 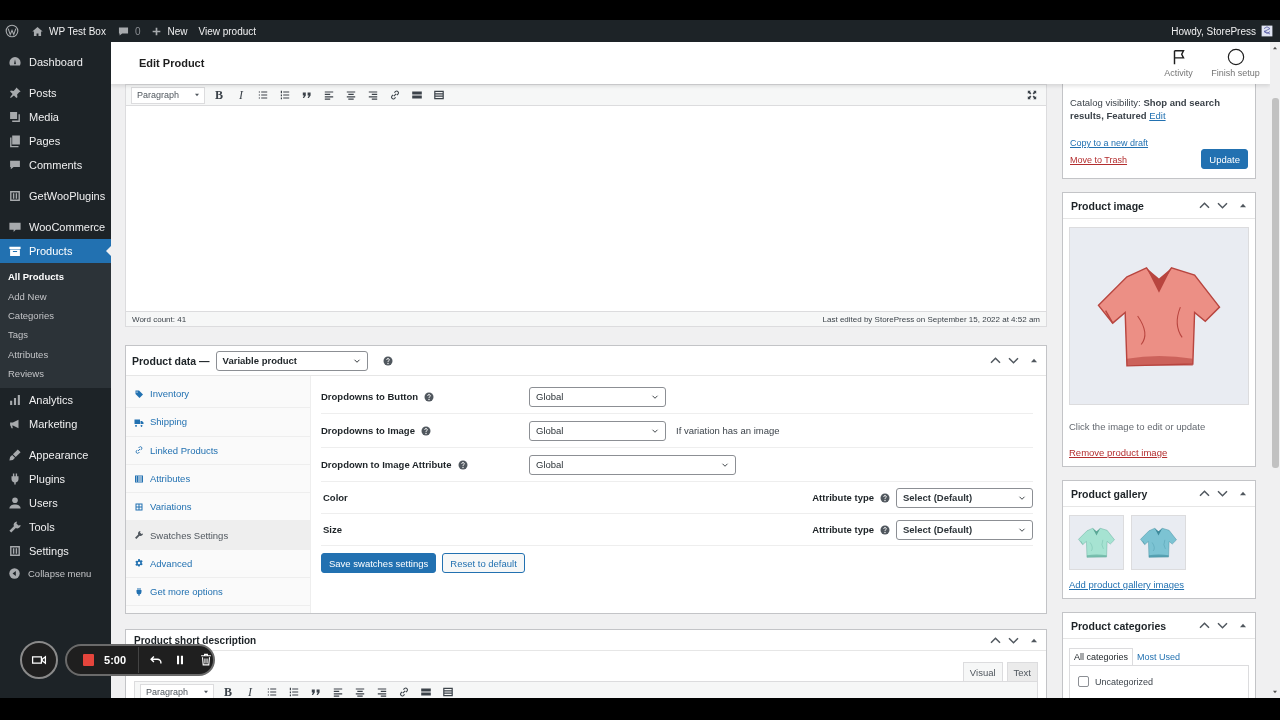 What do you see at coordinates (55, 296) in the screenshot?
I see `submenu-item: Add New` at bounding box center [55, 296].